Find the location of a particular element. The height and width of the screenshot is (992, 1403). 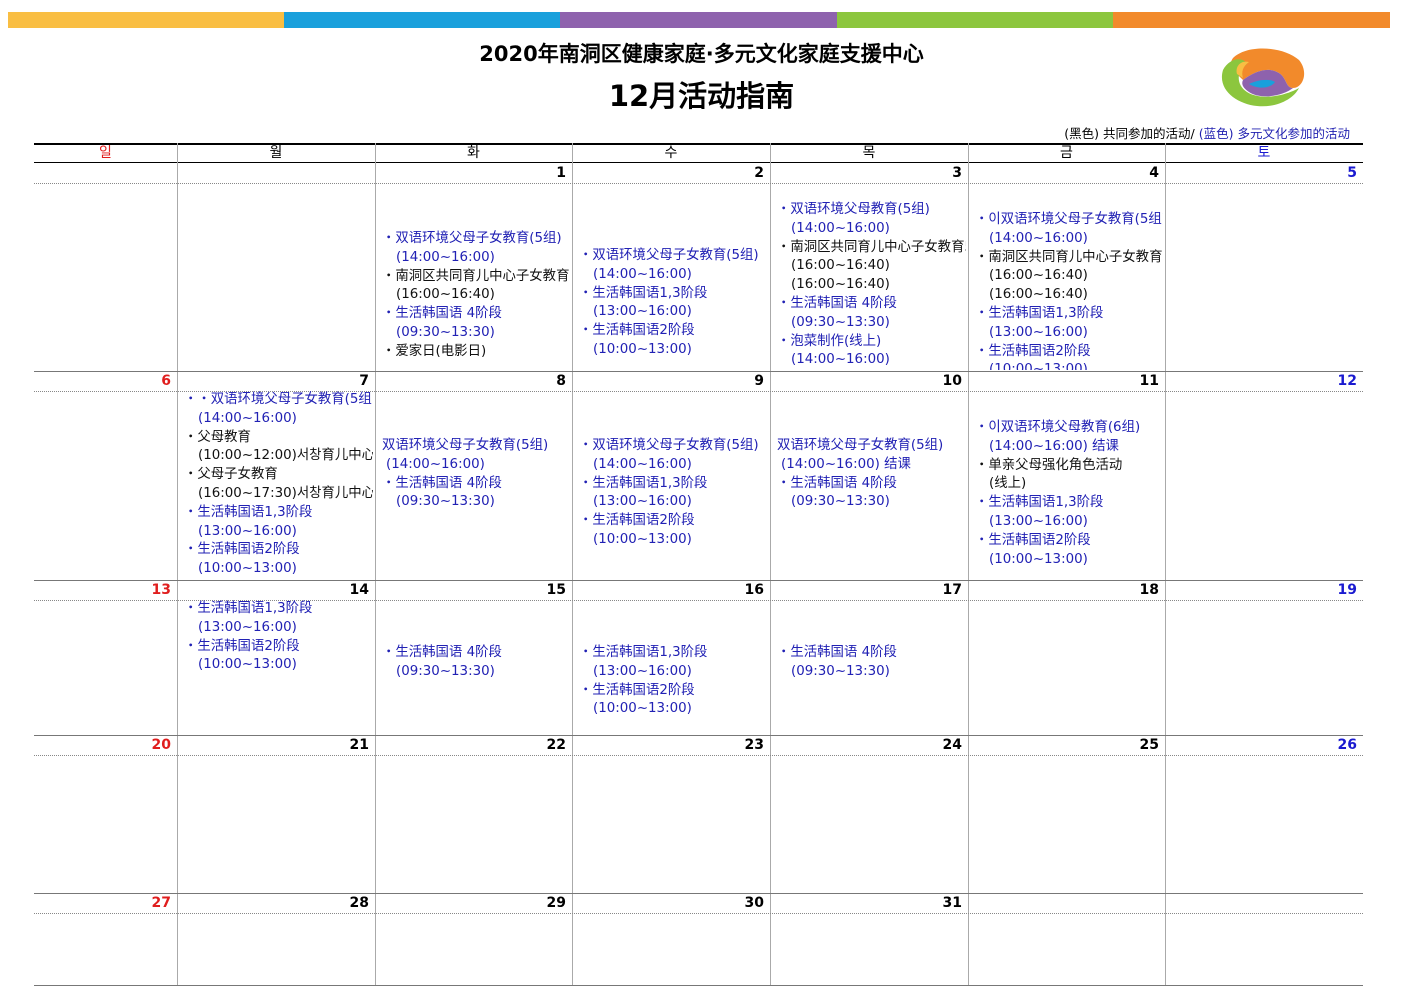

event-title: ・南洞区共同育儿中心子女教育4 is located at coordinates (476, 276).